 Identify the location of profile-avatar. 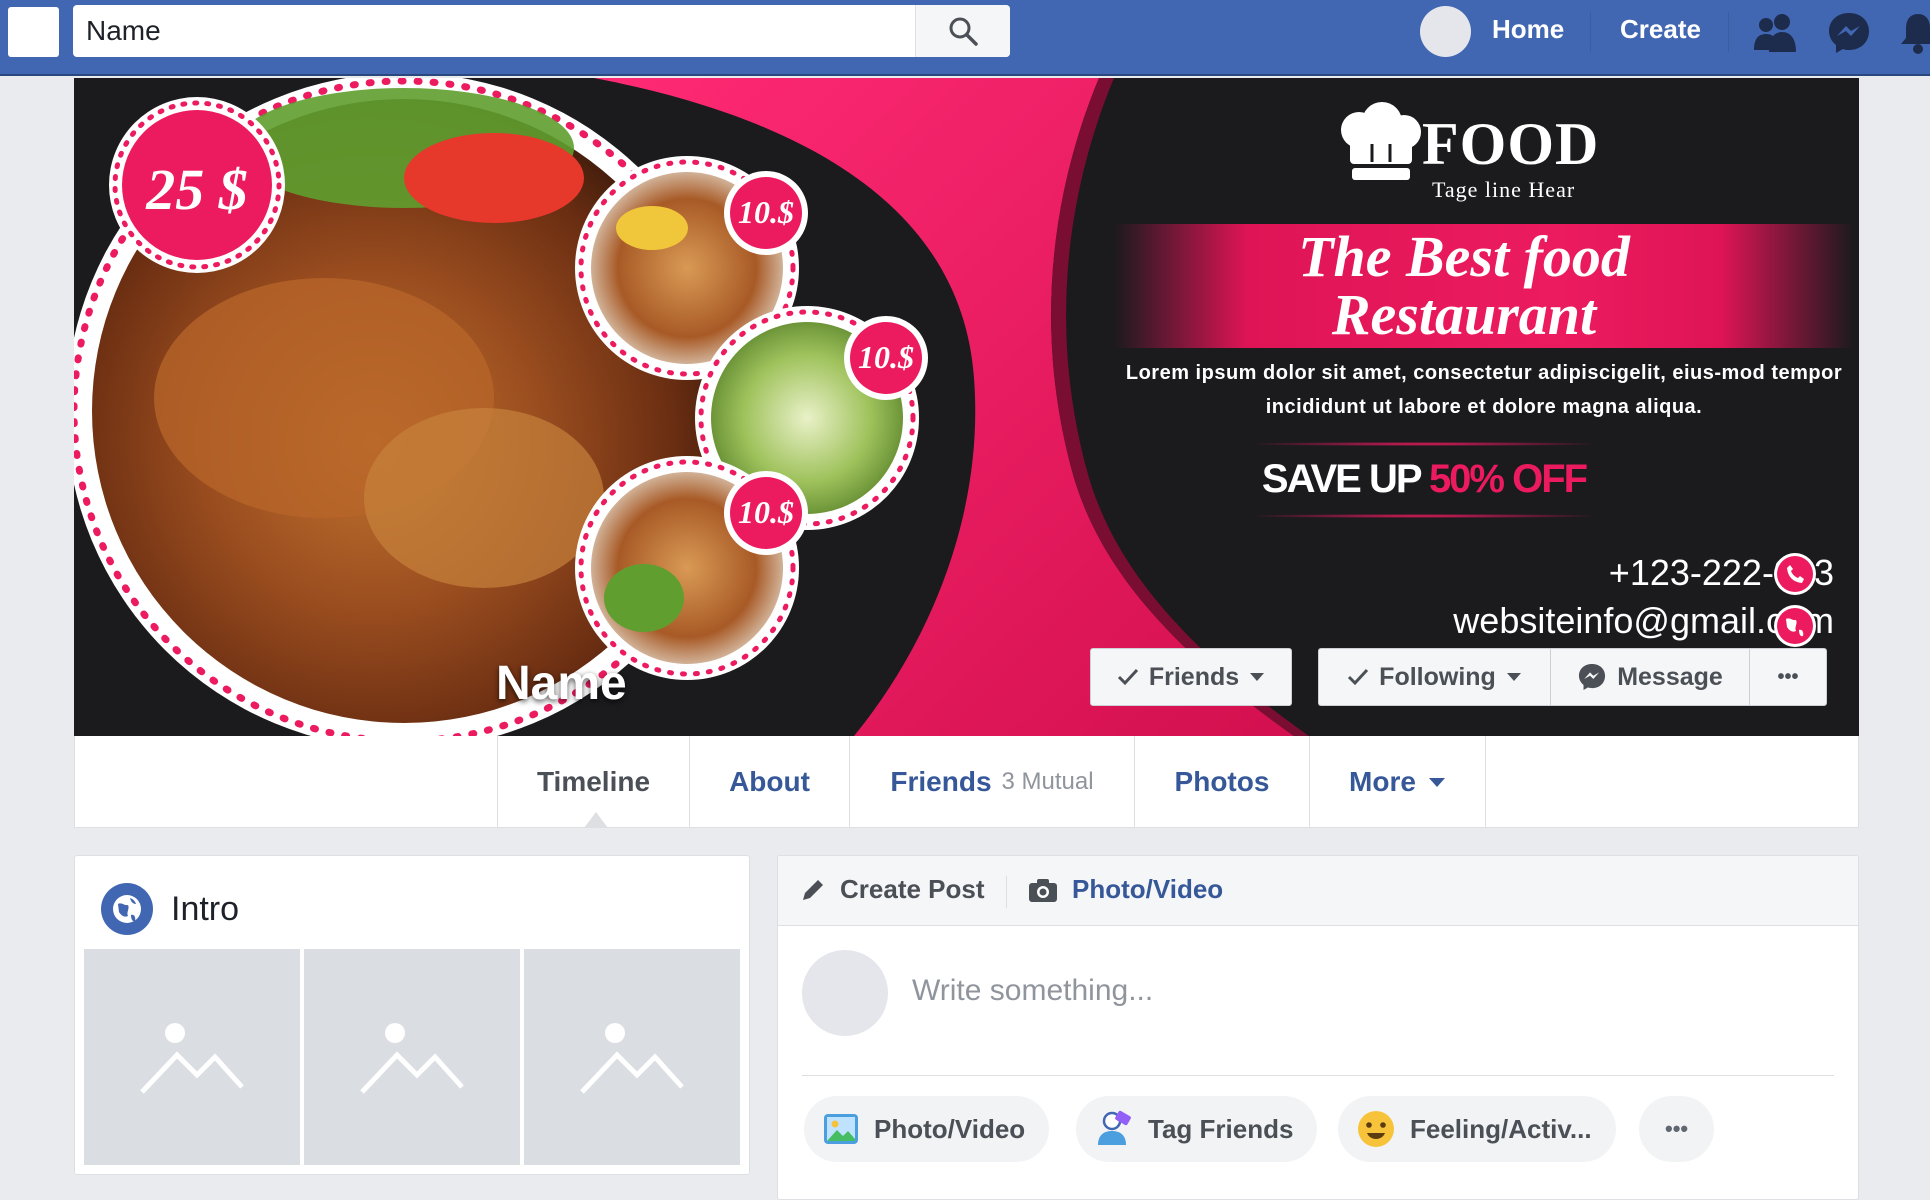
(1445, 31).